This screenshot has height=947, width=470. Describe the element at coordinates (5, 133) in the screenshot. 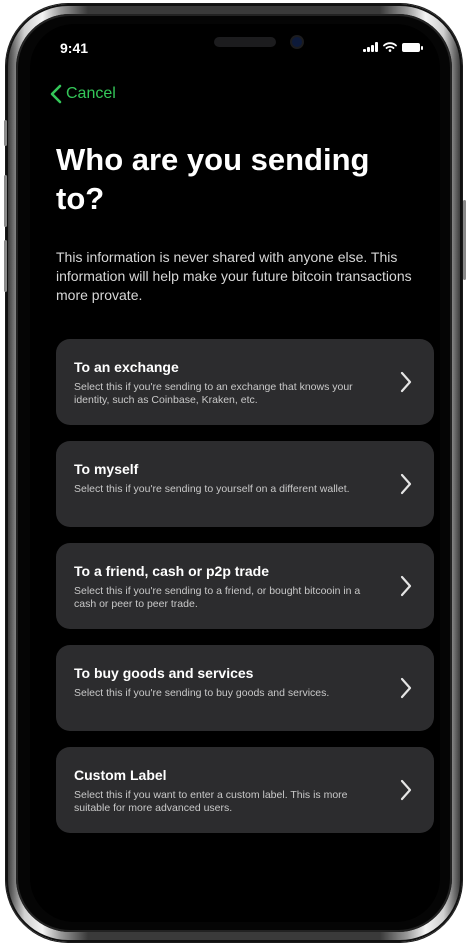

I see `mute-switch` at that location.